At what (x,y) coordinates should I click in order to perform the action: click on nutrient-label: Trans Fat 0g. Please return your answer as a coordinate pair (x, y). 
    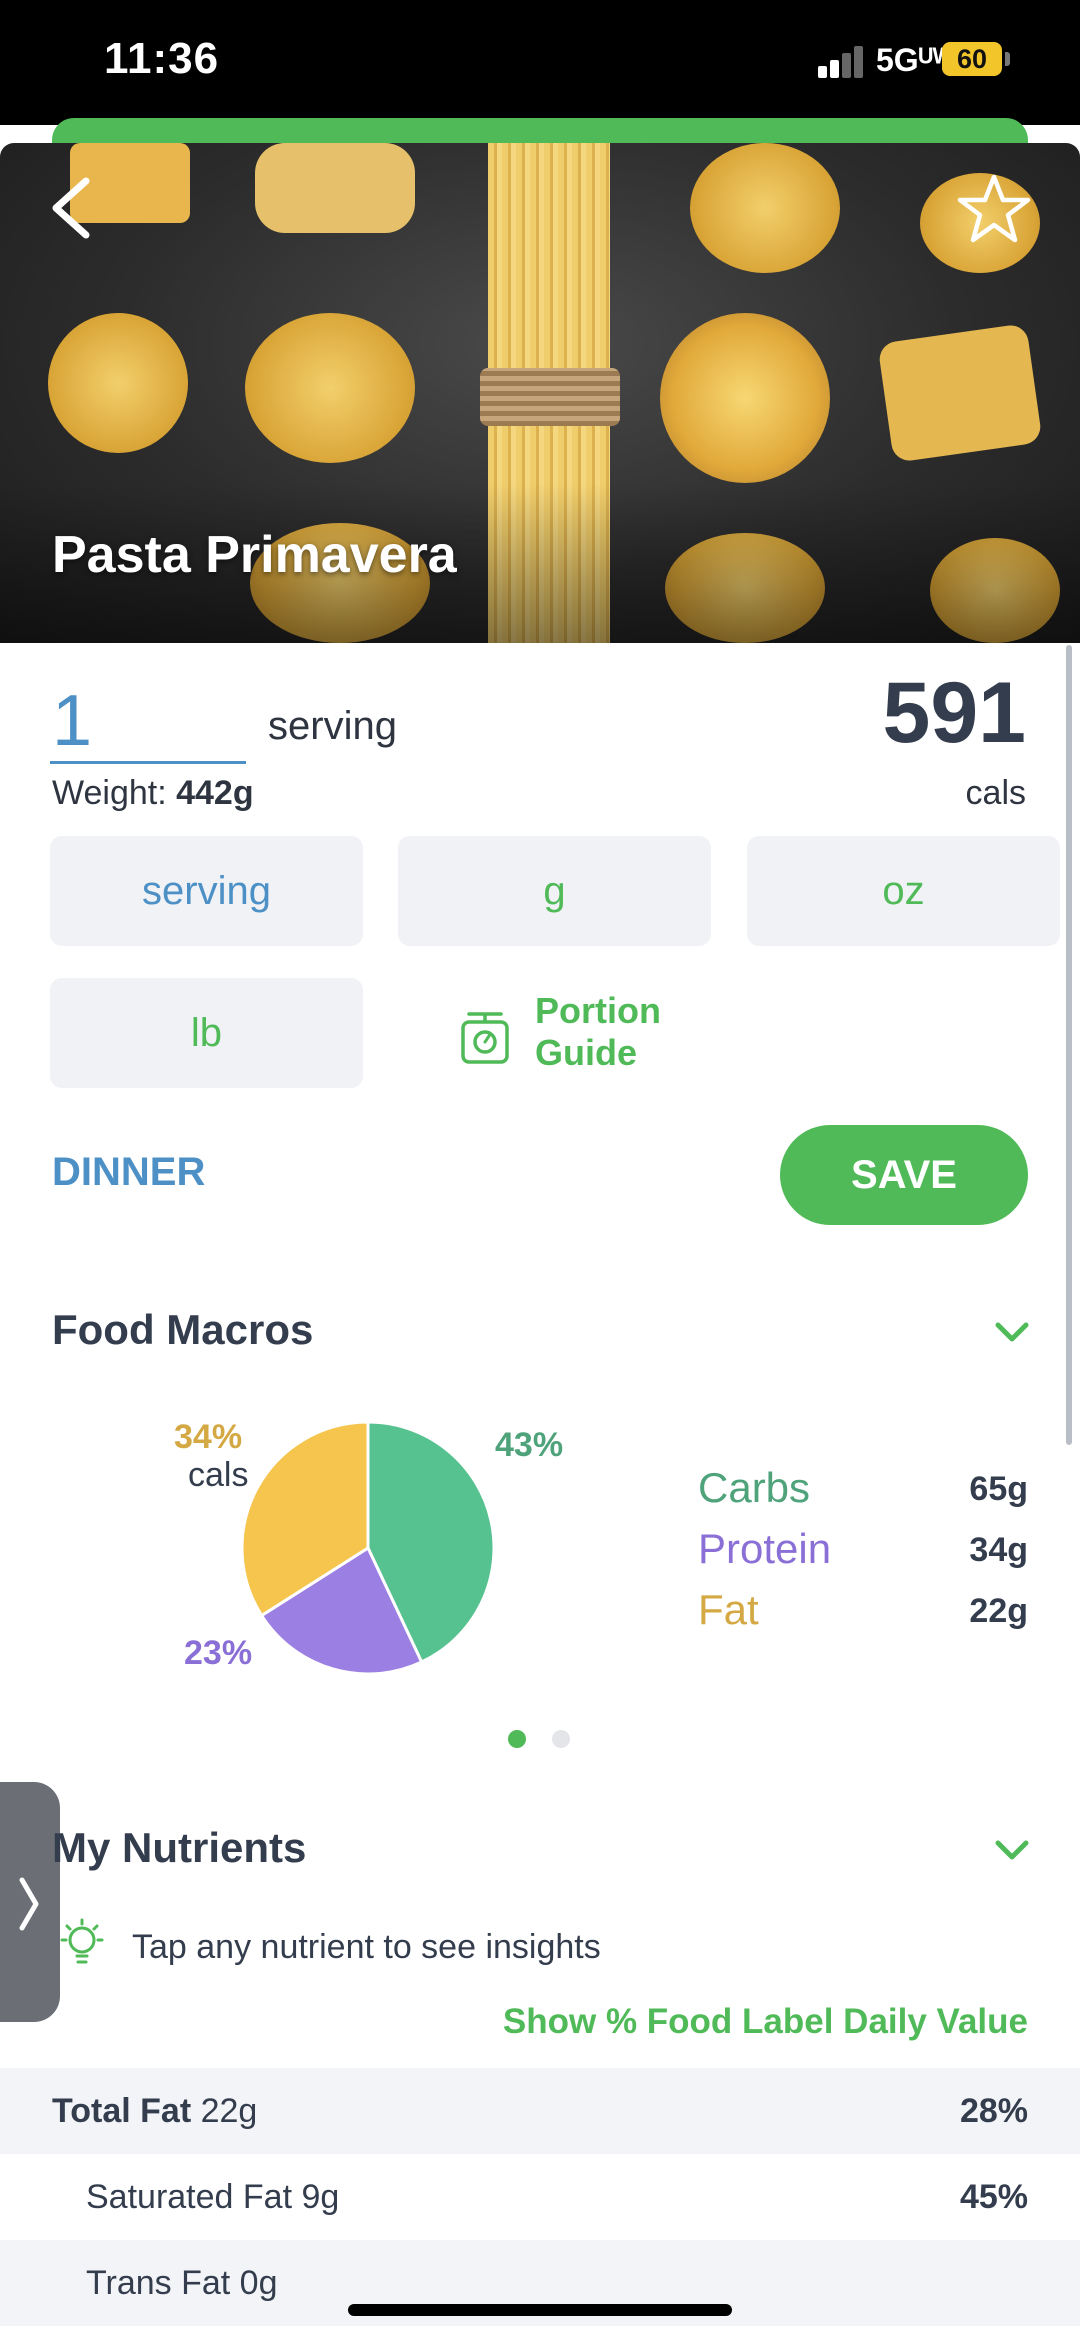
    Looking at the image, I should click on (182, 2283).